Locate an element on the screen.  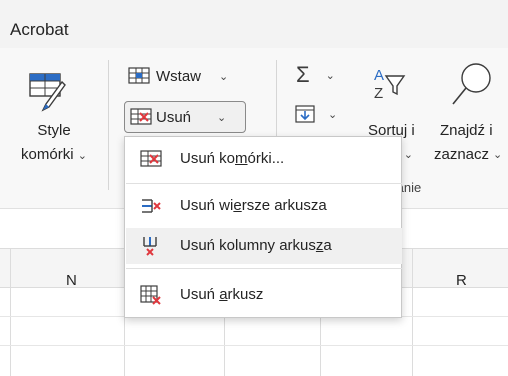
delete-button-content: Usuń ⌄ is located at coordinates (178, 117).